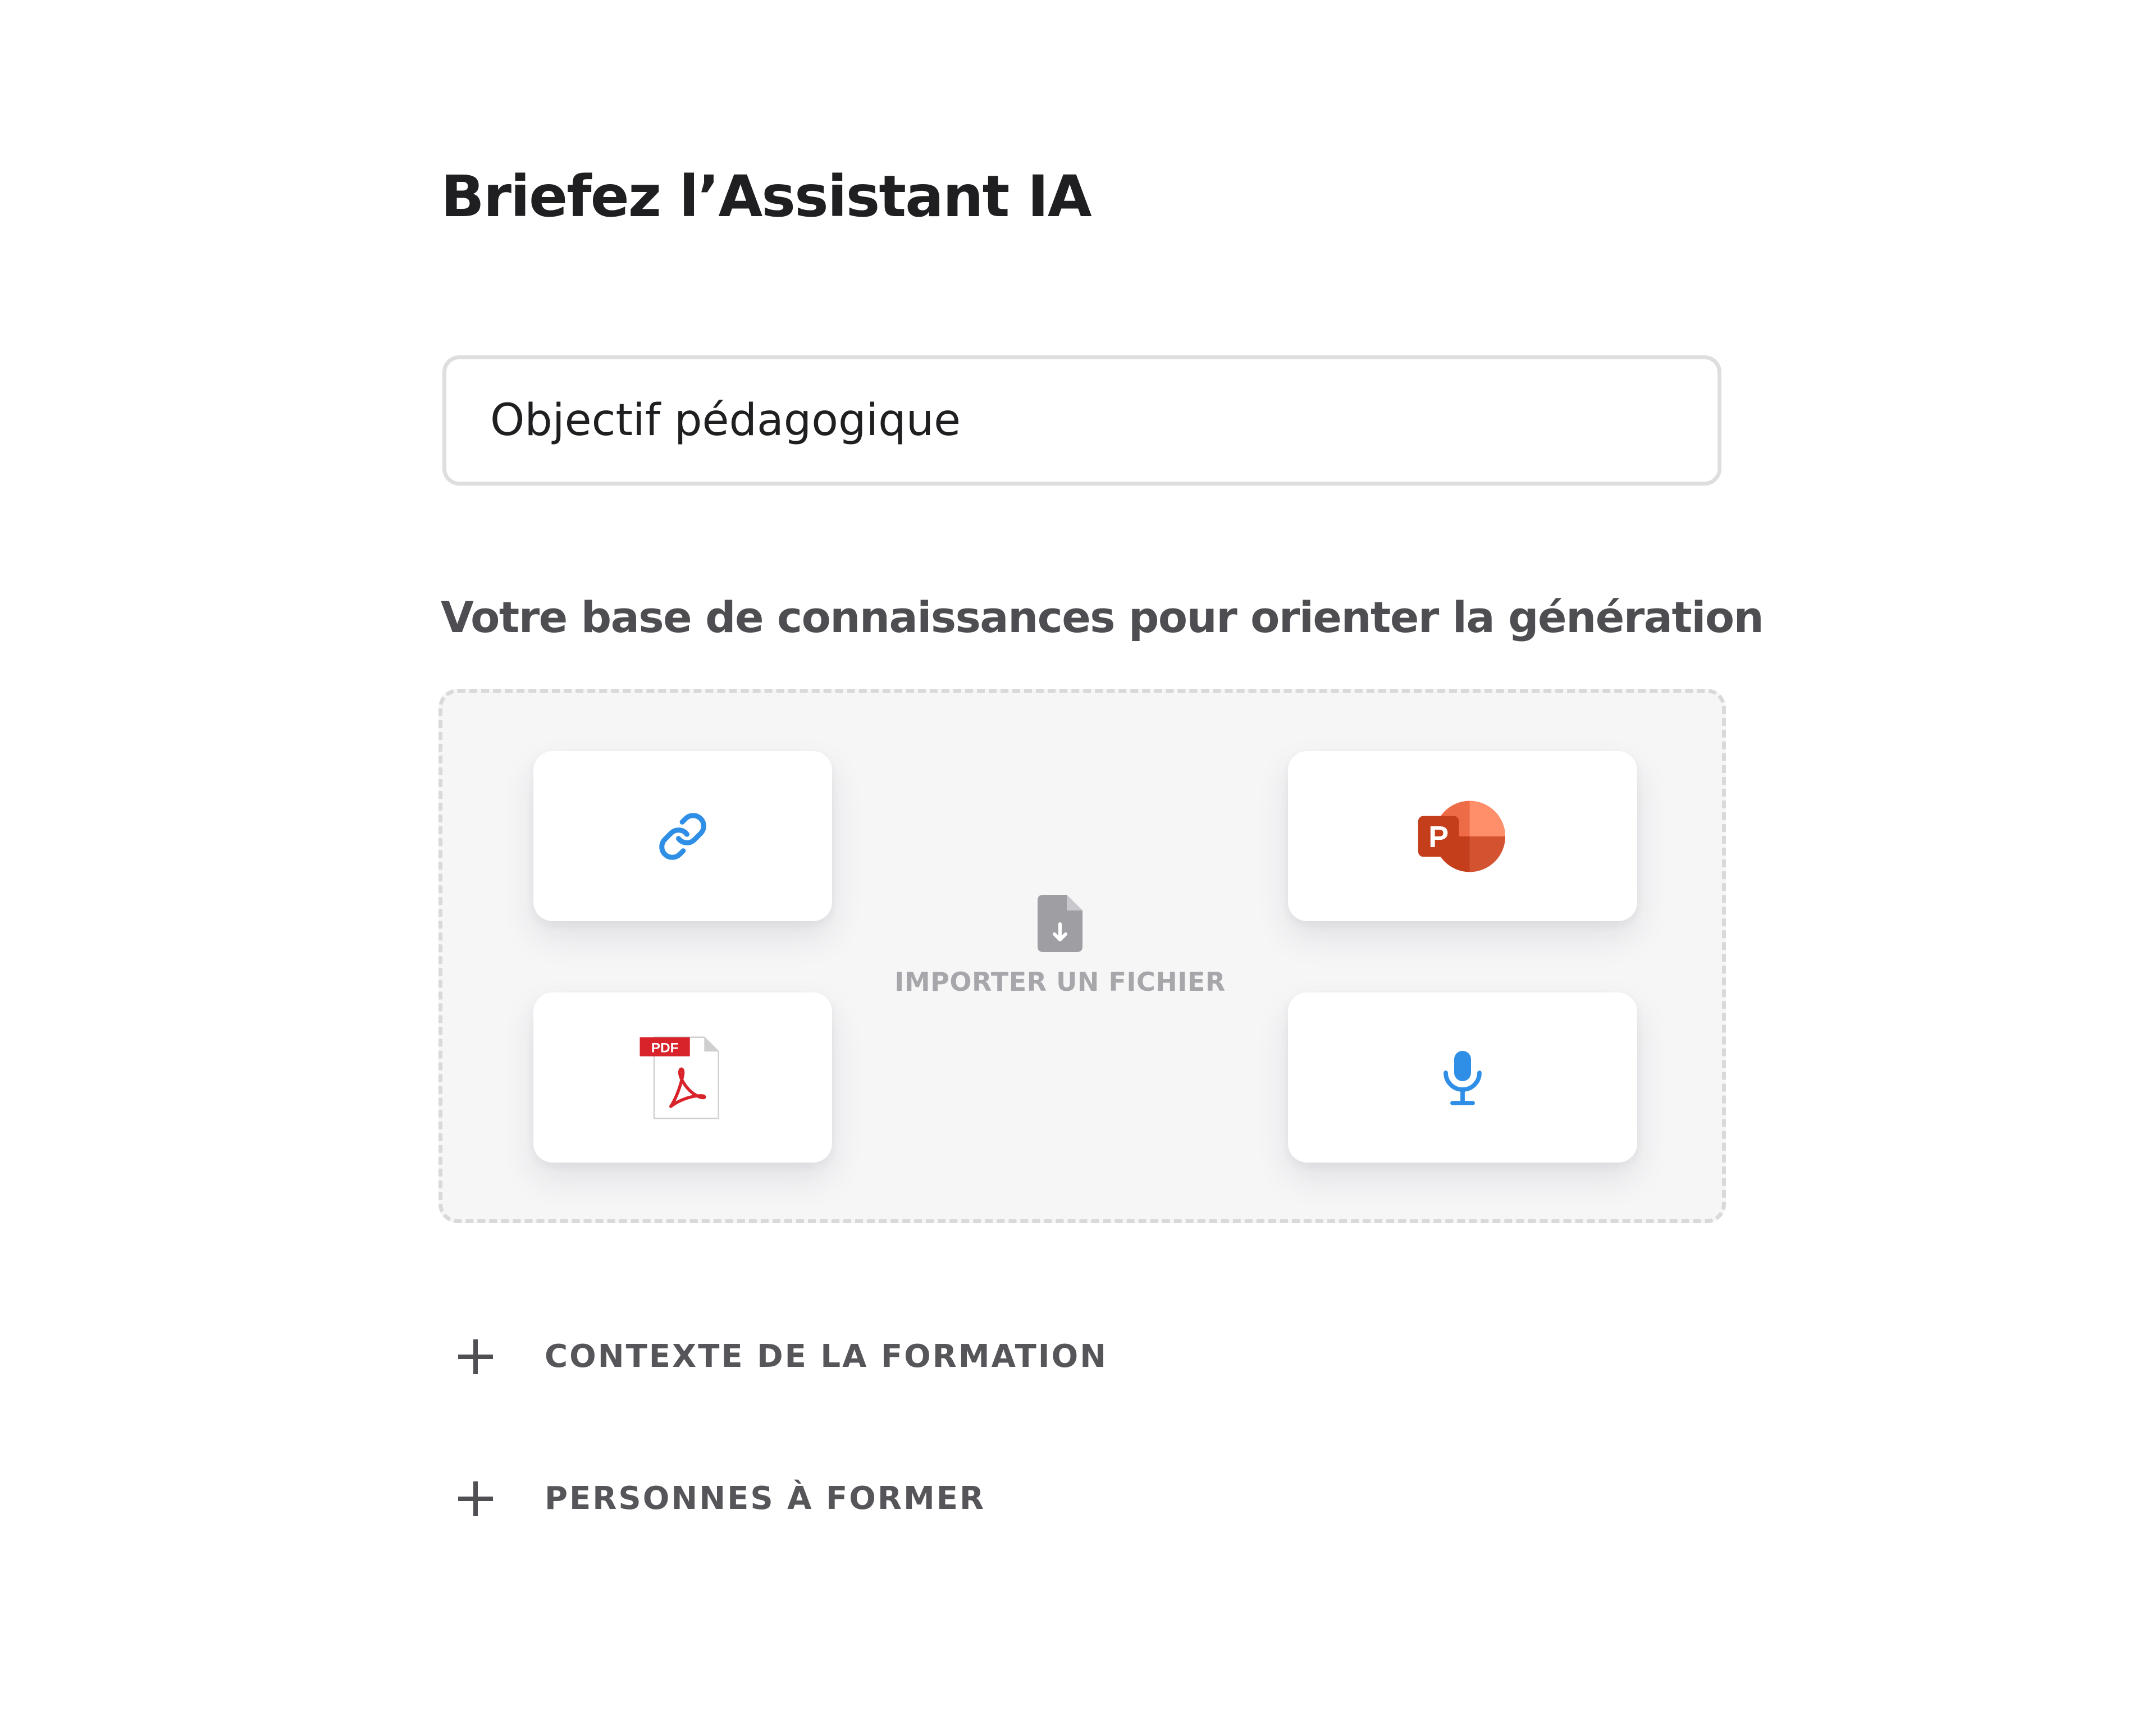  I want to click on section-label: CONTEXTE DE LA FORMATION, so click(826, 1356).